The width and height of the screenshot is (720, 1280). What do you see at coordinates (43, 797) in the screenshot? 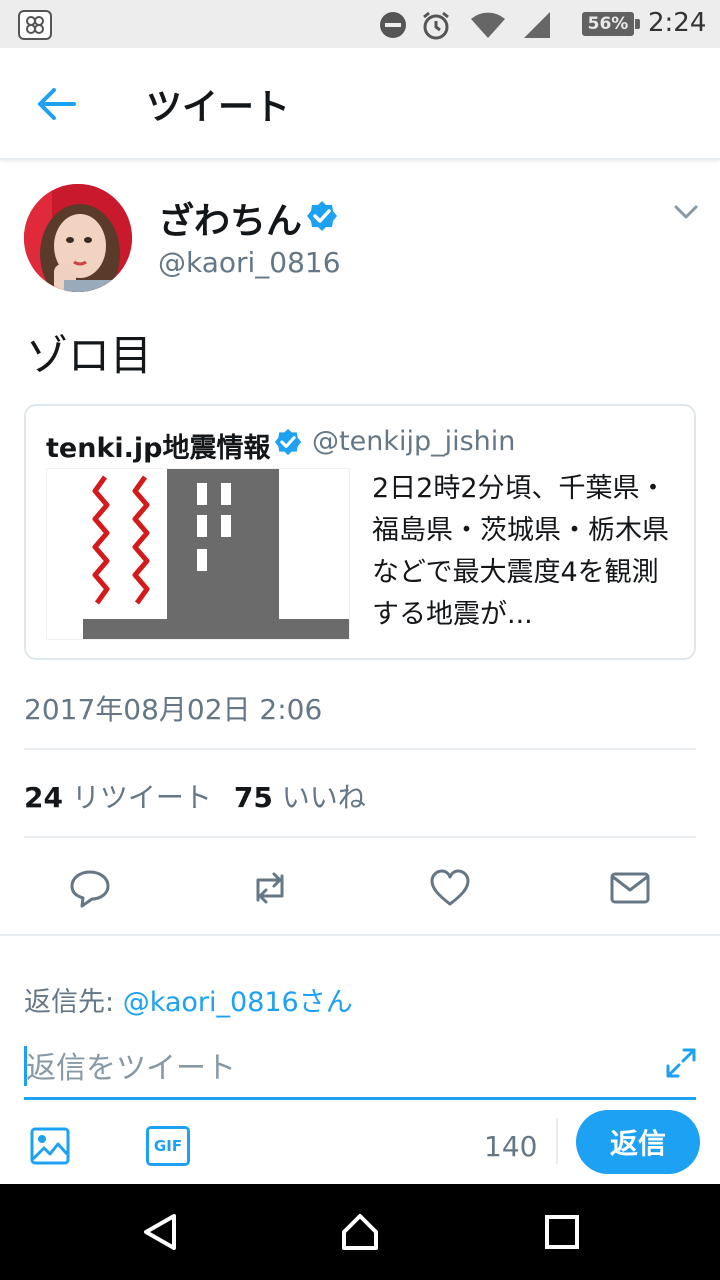
I see `retweet-count: 24` at bounding box center [43, 797].